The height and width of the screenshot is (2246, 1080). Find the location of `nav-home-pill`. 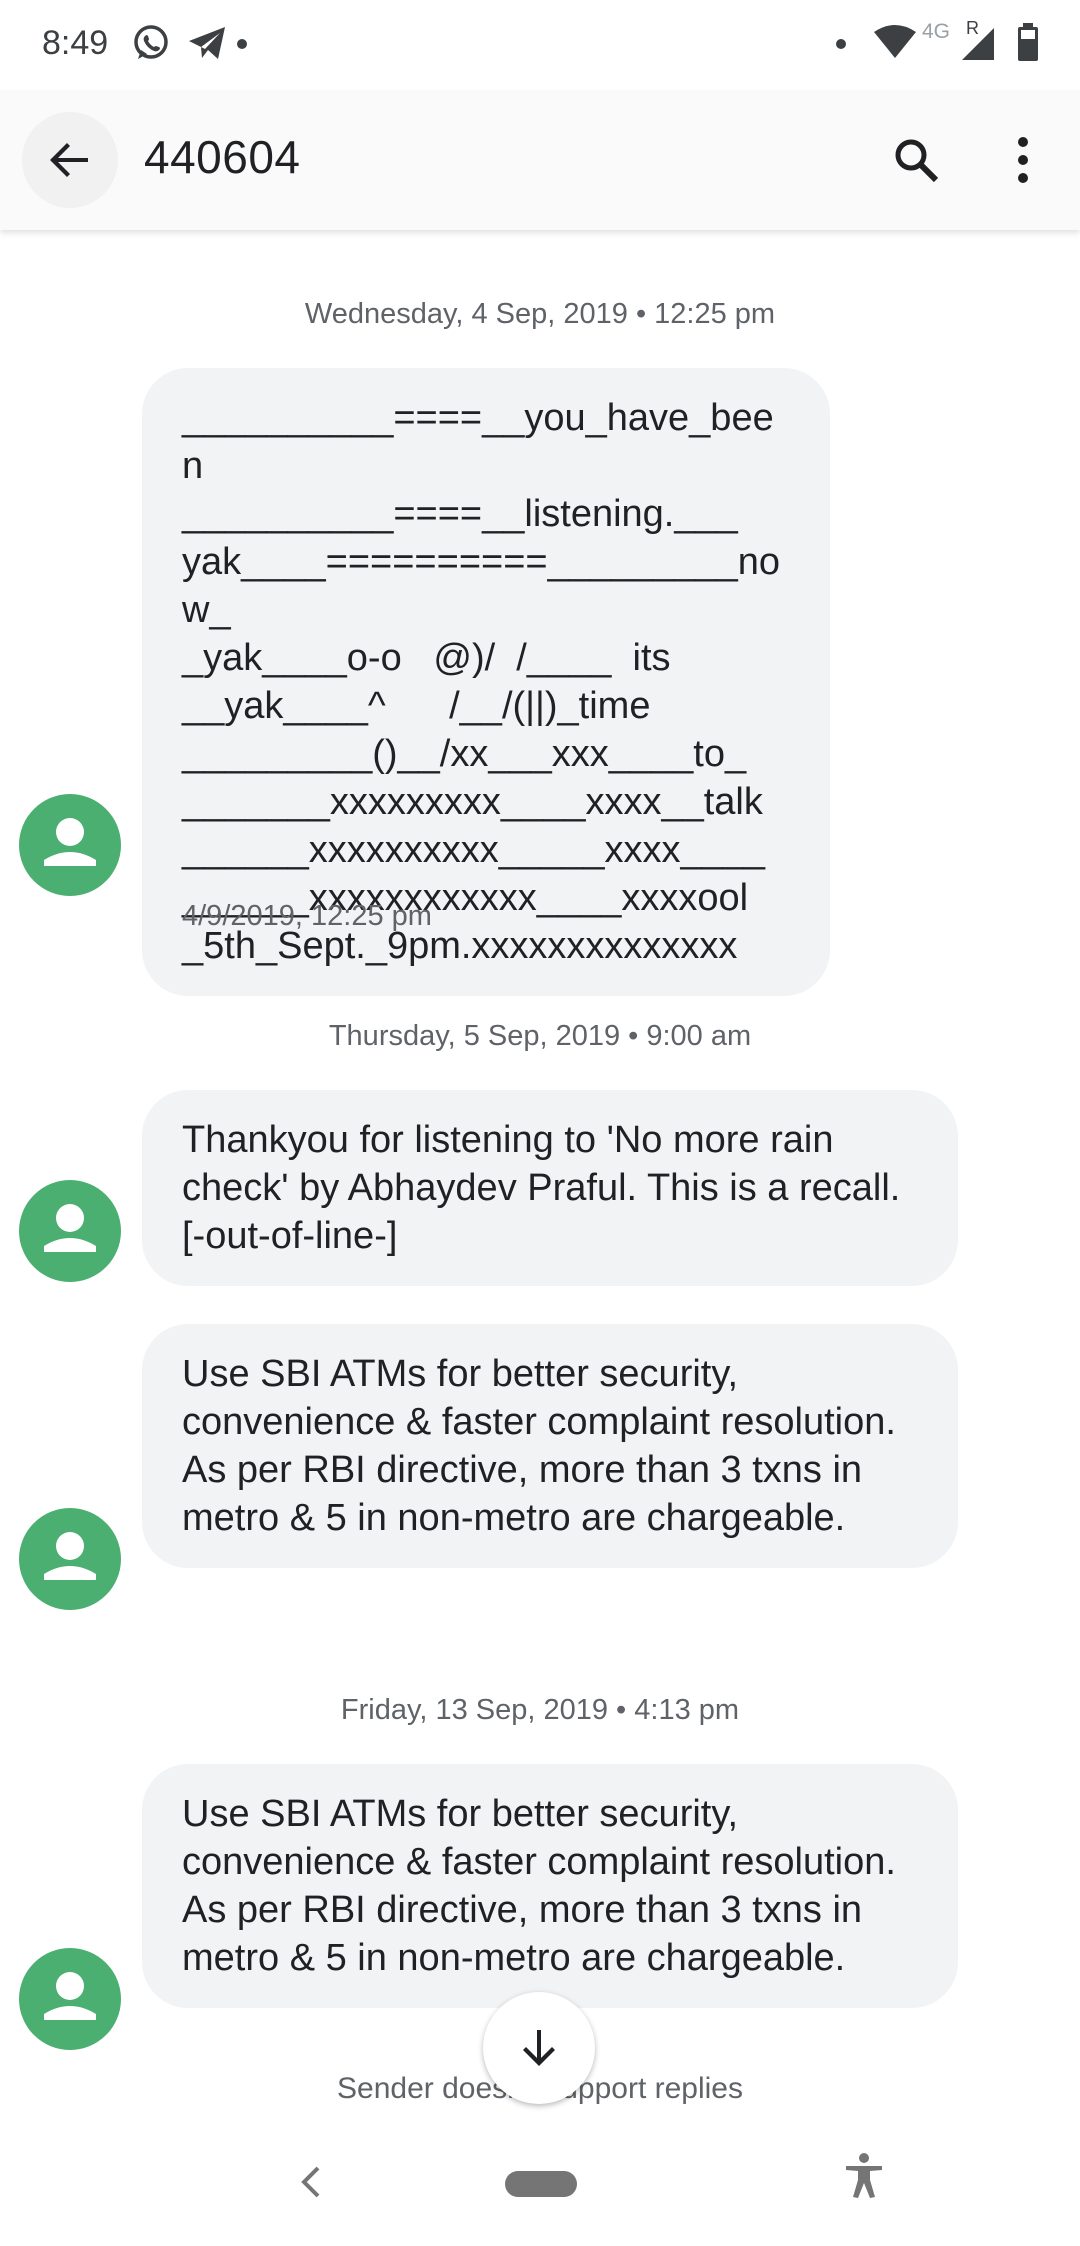

nav-home-pill is located at coordinates (541, 2184).